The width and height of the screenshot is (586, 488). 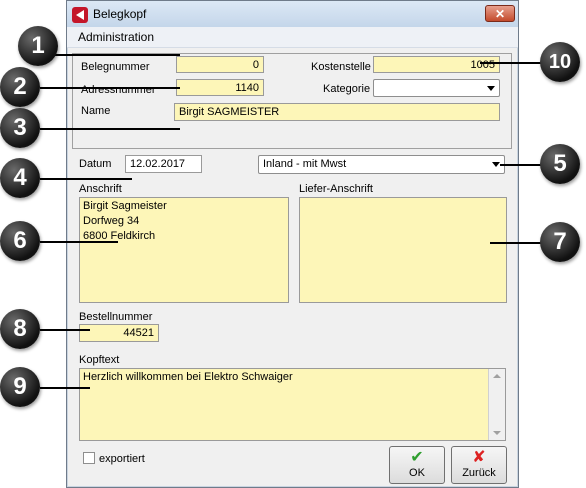 What do you see at coordinates (163, 164) in the screenshot?
I see `datum-field: 12.02.2017` at bounding box center [163, 164].